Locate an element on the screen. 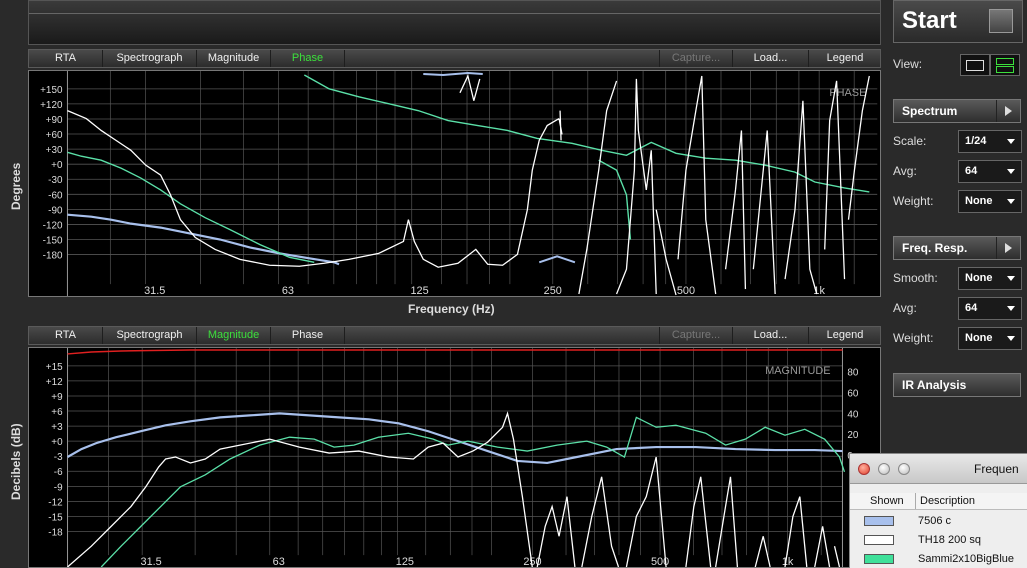 The height and width of the screenshot is (568, 1027). avg-select: 64 is located at coordinates (990, 171).